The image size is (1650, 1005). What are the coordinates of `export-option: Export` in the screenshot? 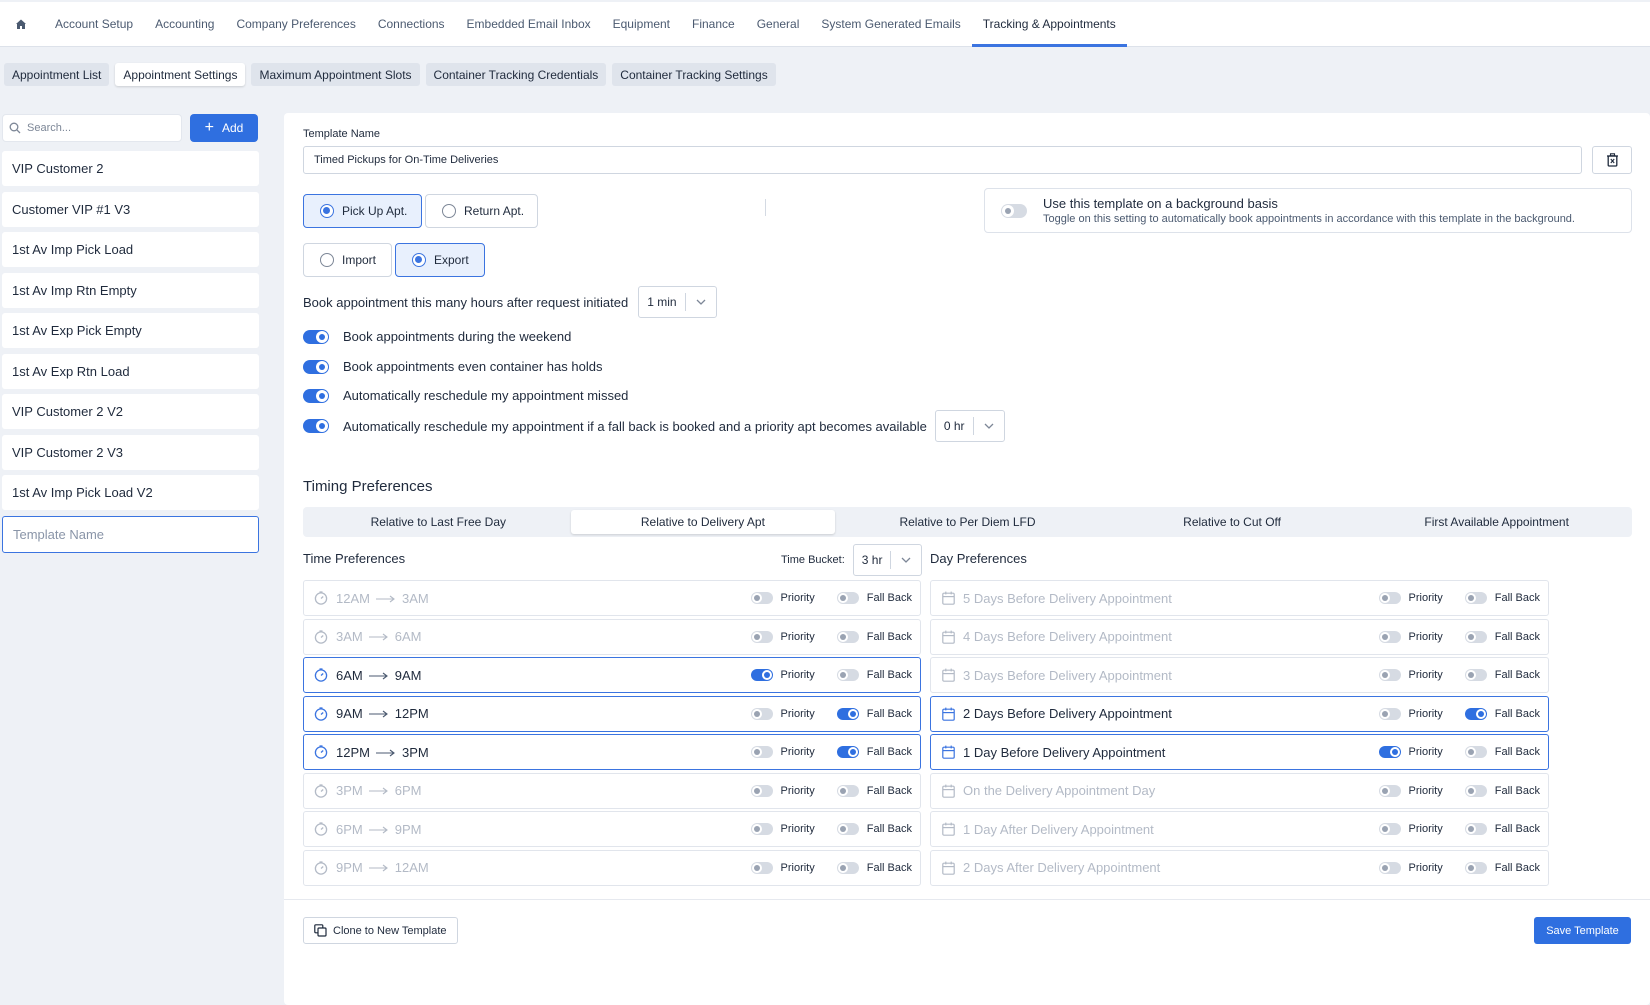 It's located at (440, 260).